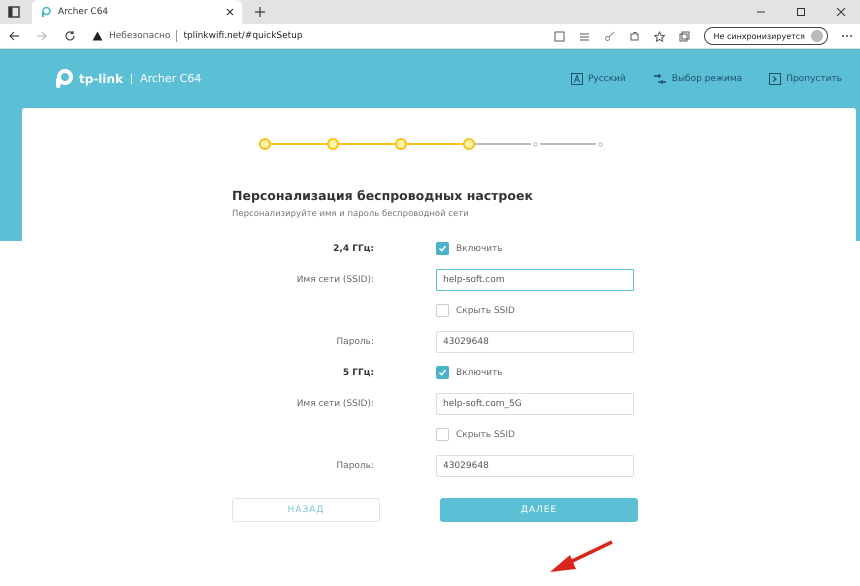 This screenshot has width=860, height=586. Describe the element at coordinates (315, 36) in the screenshot. I see `address-field: Небезопасно tplinkwifi.net/#quickSetup` at that location.